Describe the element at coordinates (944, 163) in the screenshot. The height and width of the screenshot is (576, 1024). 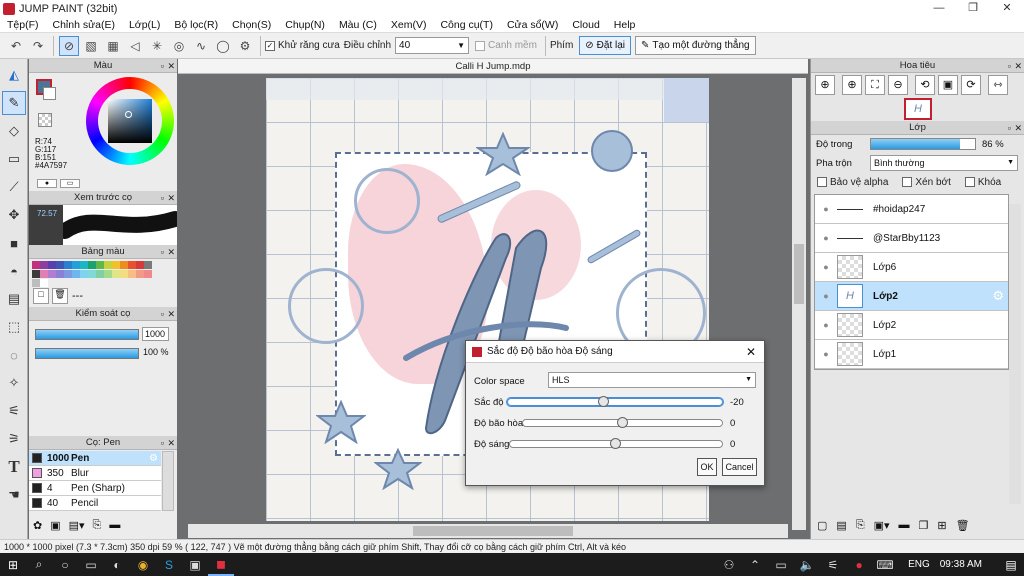
I see `blend-select: Bình thường ▼` at that location.